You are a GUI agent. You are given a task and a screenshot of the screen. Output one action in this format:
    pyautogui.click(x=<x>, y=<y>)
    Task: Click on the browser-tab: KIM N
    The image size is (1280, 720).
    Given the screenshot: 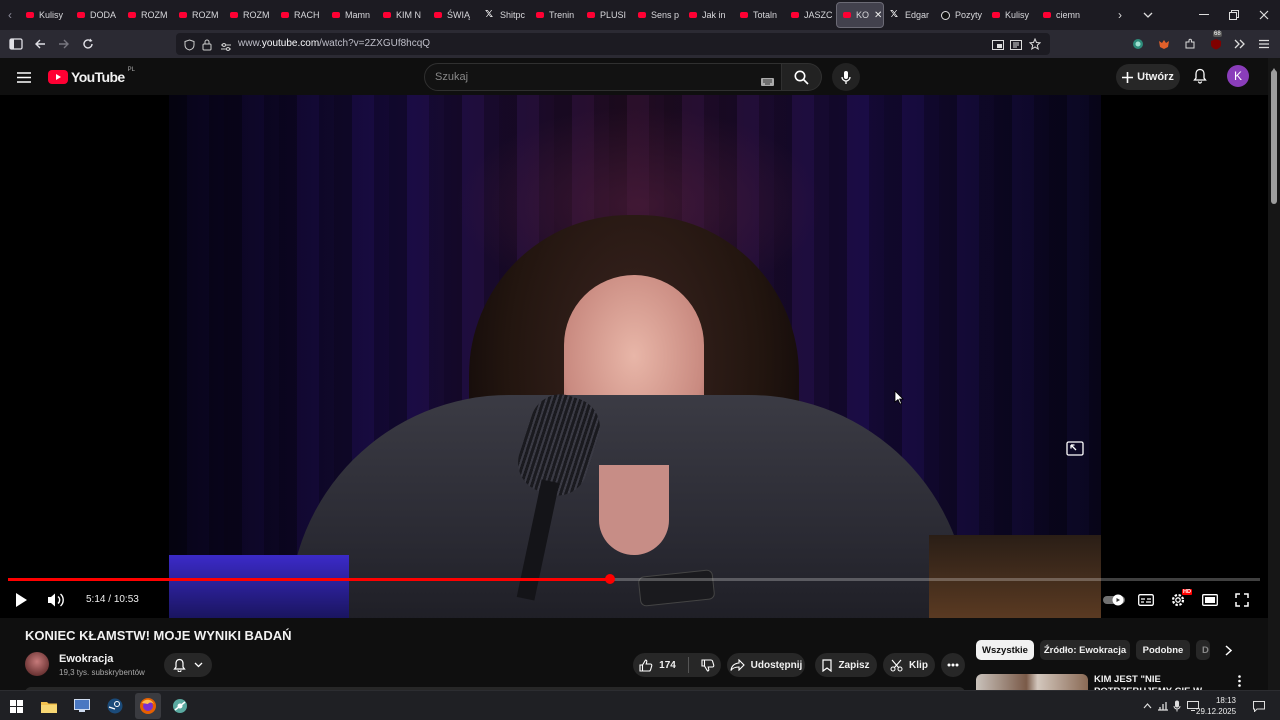 What is the action you would take?
    pyautogui.click(x=402, y=15)
    